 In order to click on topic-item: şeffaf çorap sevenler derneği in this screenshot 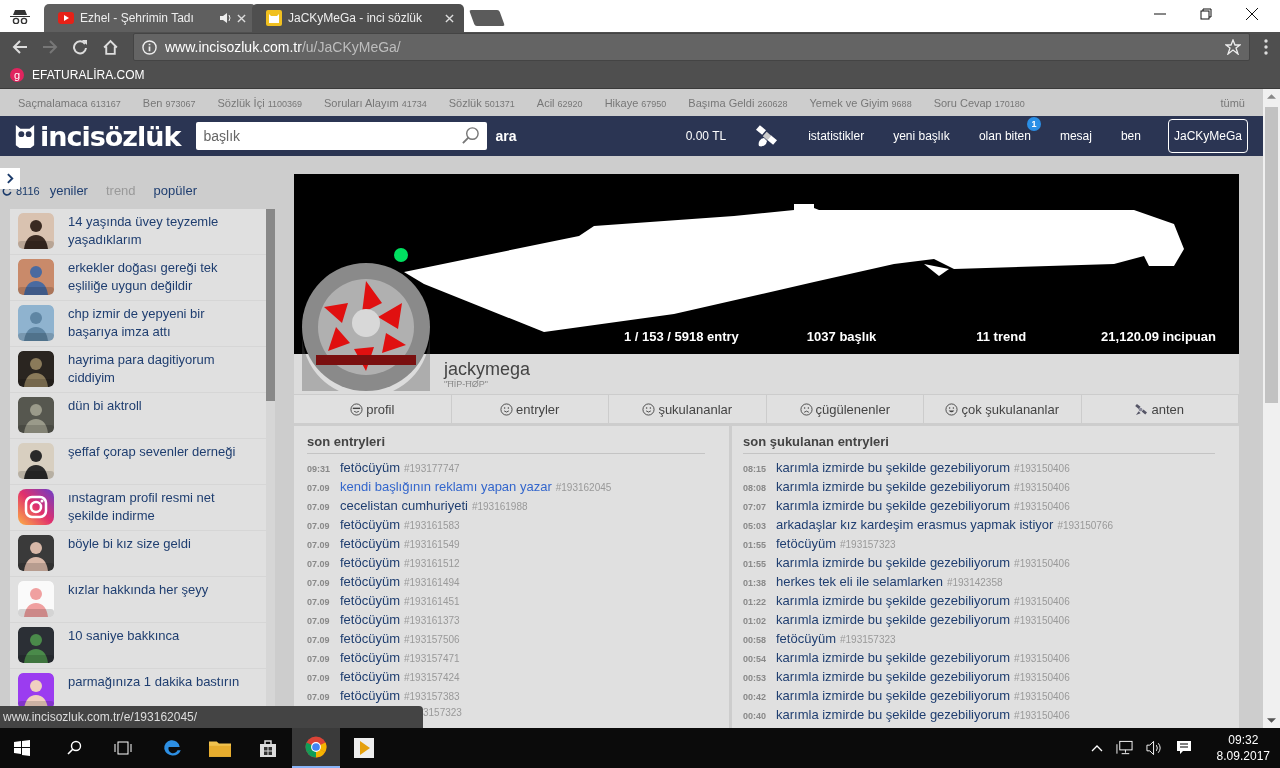, I will do `click(138, 462)`.